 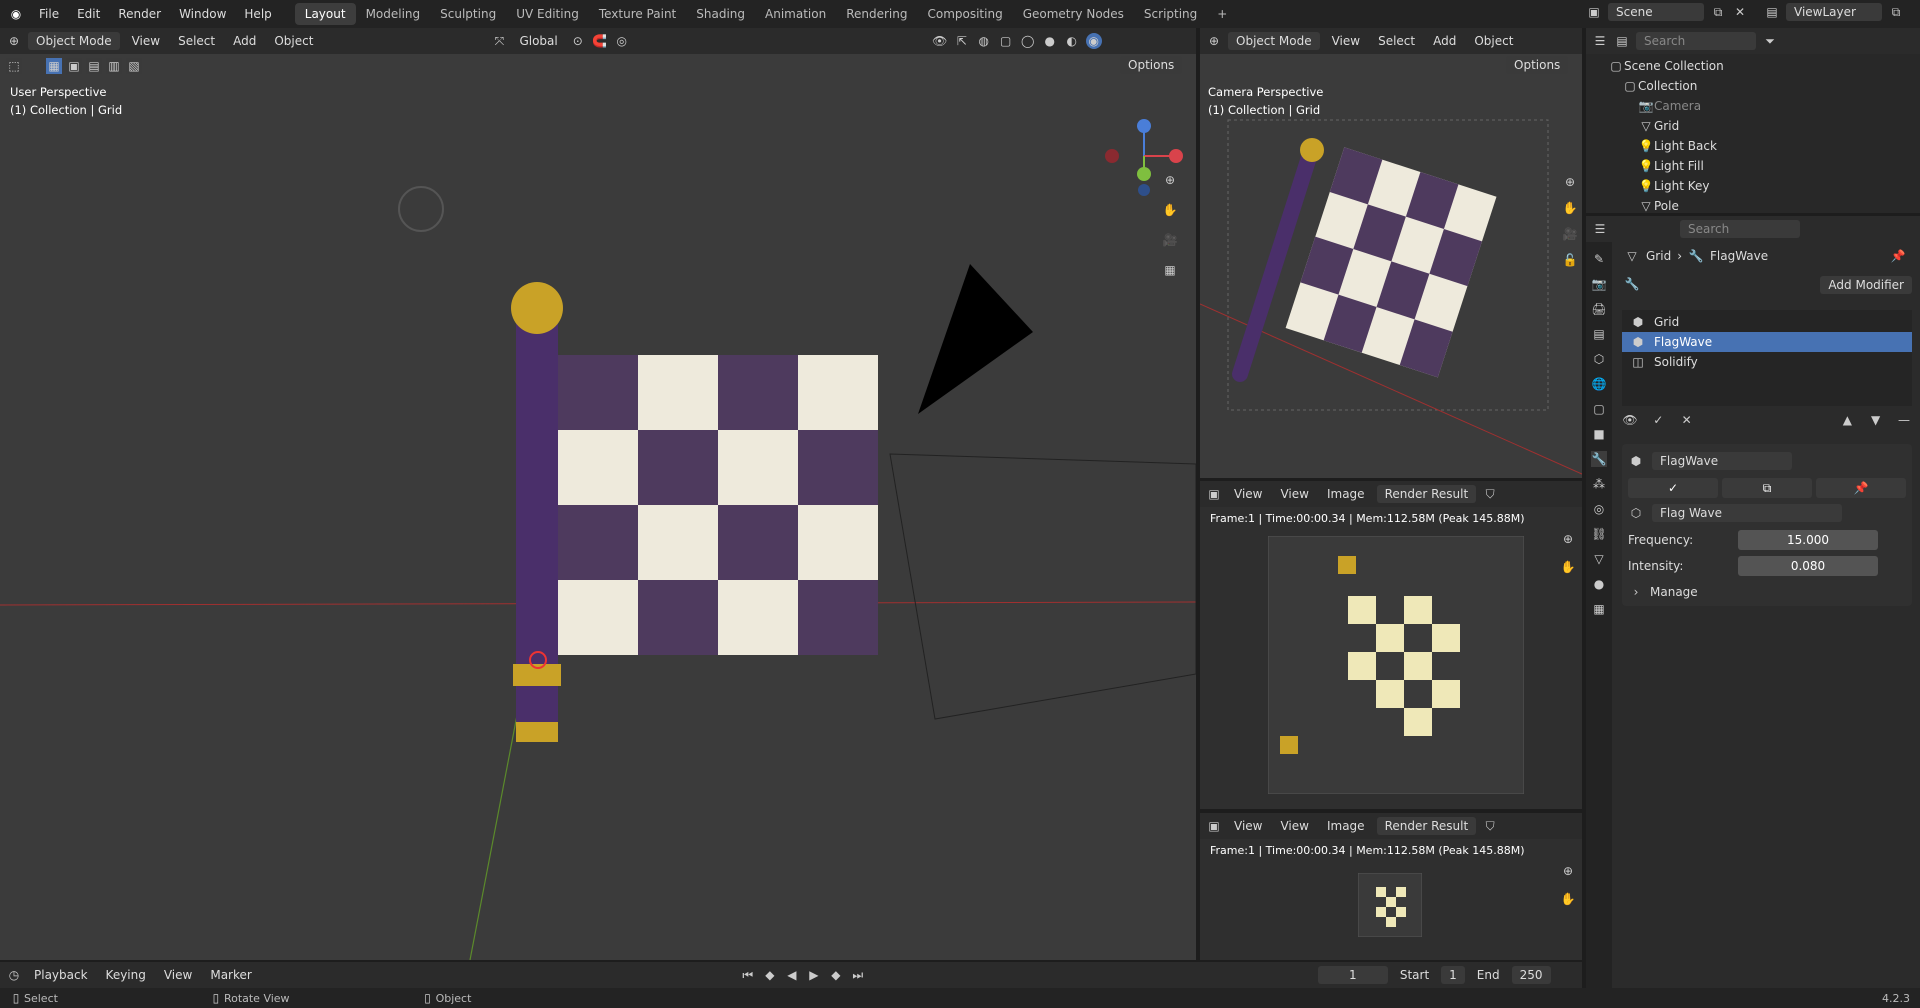 I want to click on camera-menu-select: Select, so click(x=1396, y=41).